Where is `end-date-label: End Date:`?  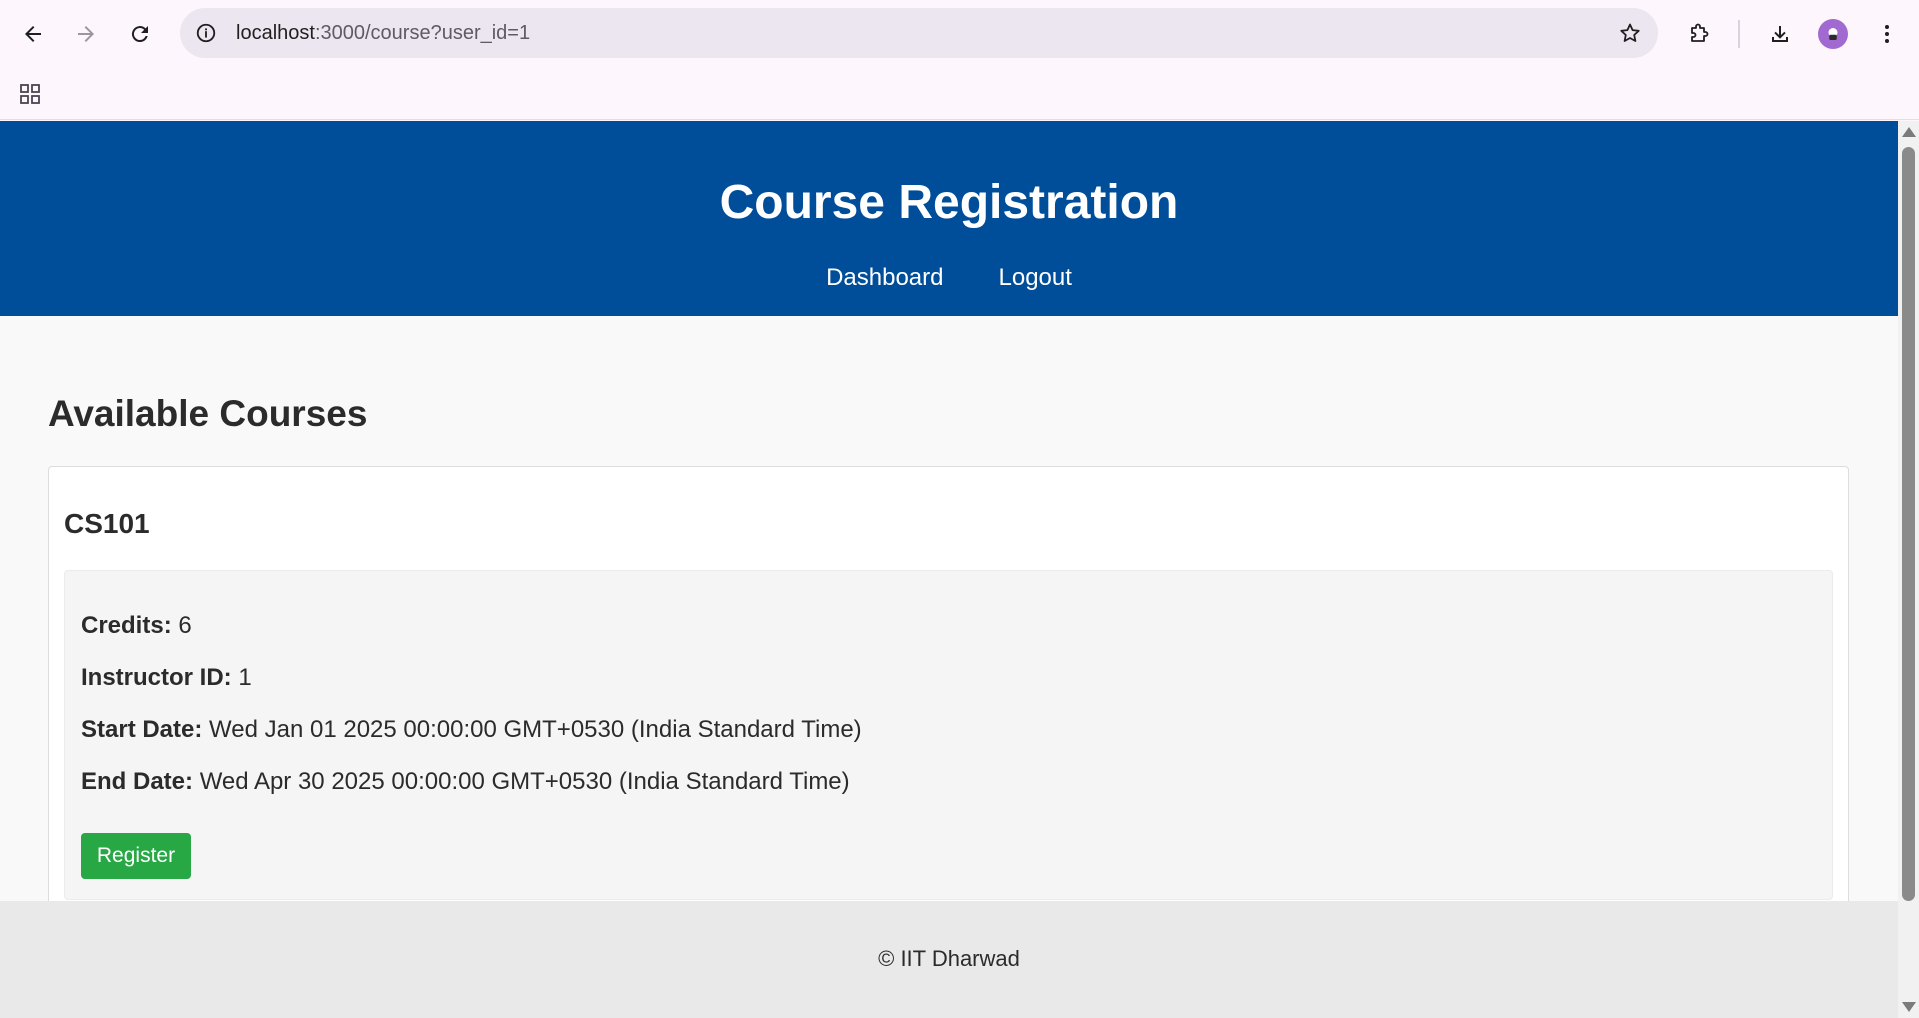
end-date-label: End Date: is located at coordinates (137, 781).